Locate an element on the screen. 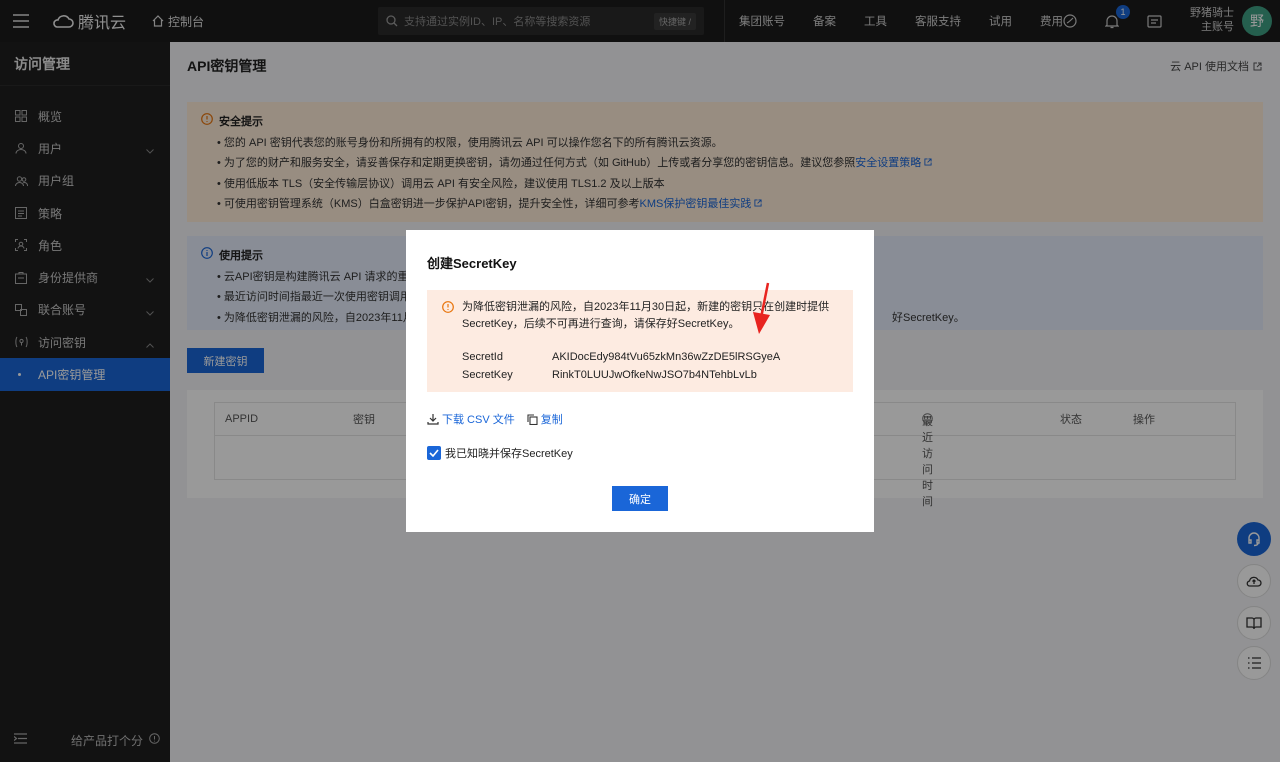 The image size is (1280, 762). secret-key-label: SecretKey is located at coordinates (487, 375).